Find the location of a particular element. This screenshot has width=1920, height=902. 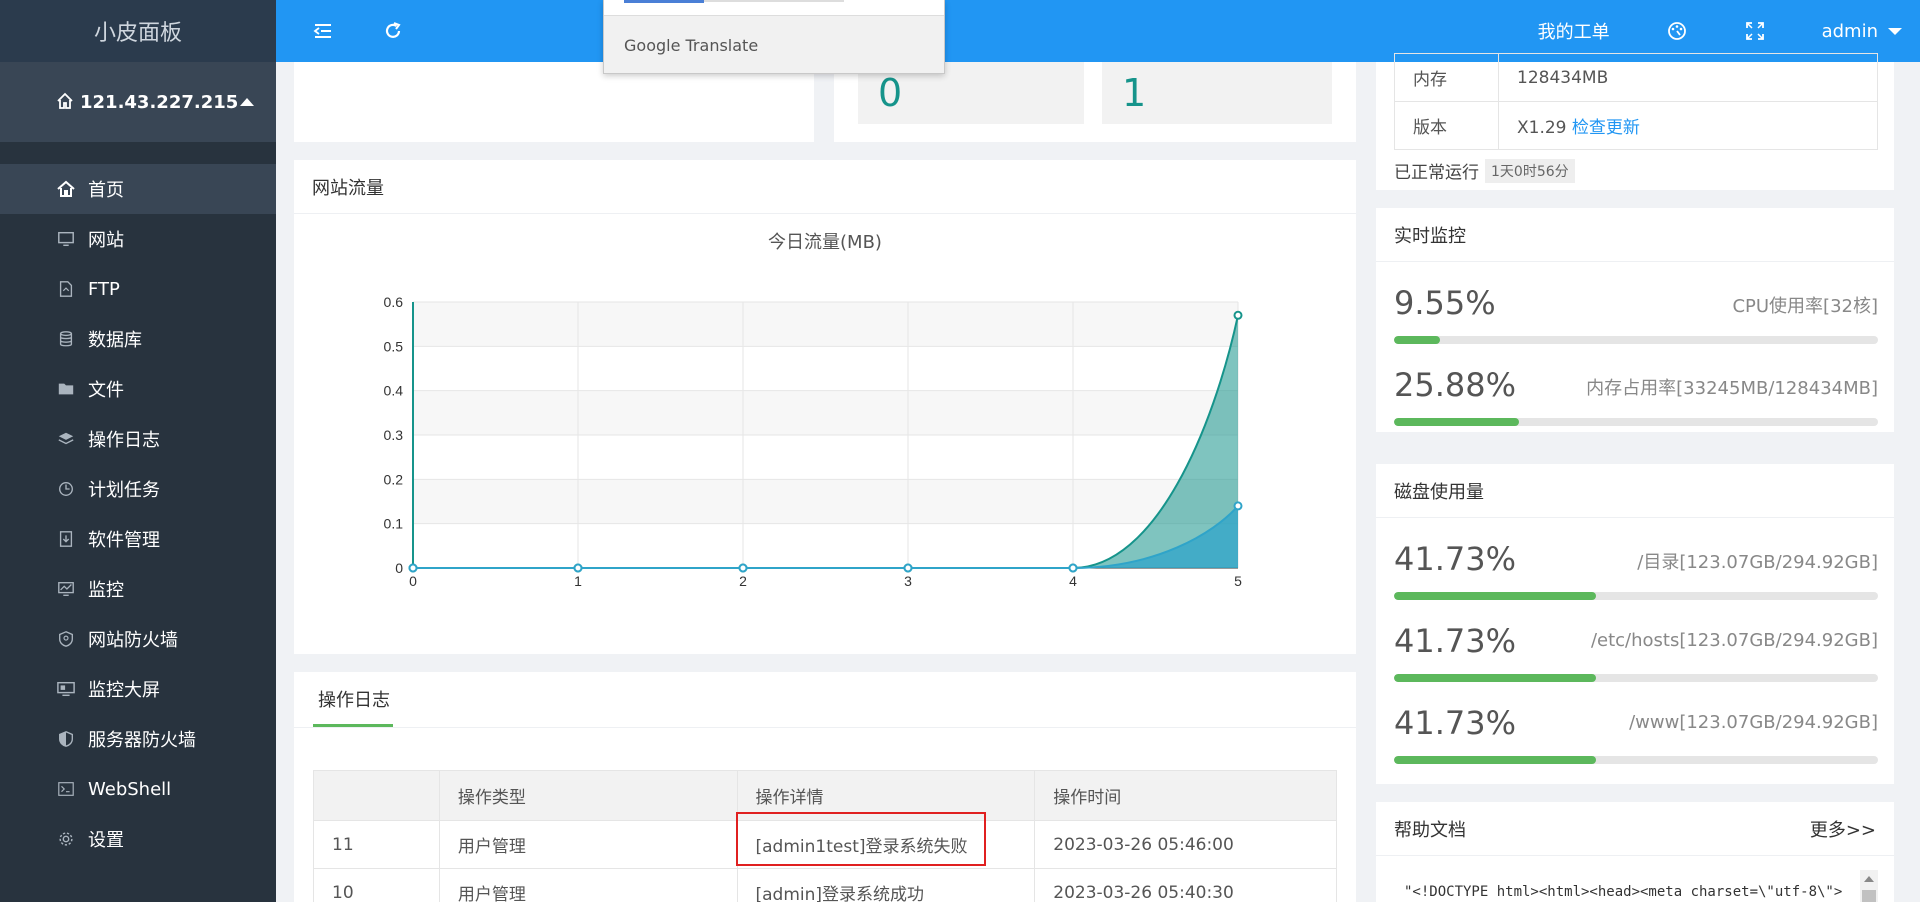

username: admin is located at coordinates (1849, 31).